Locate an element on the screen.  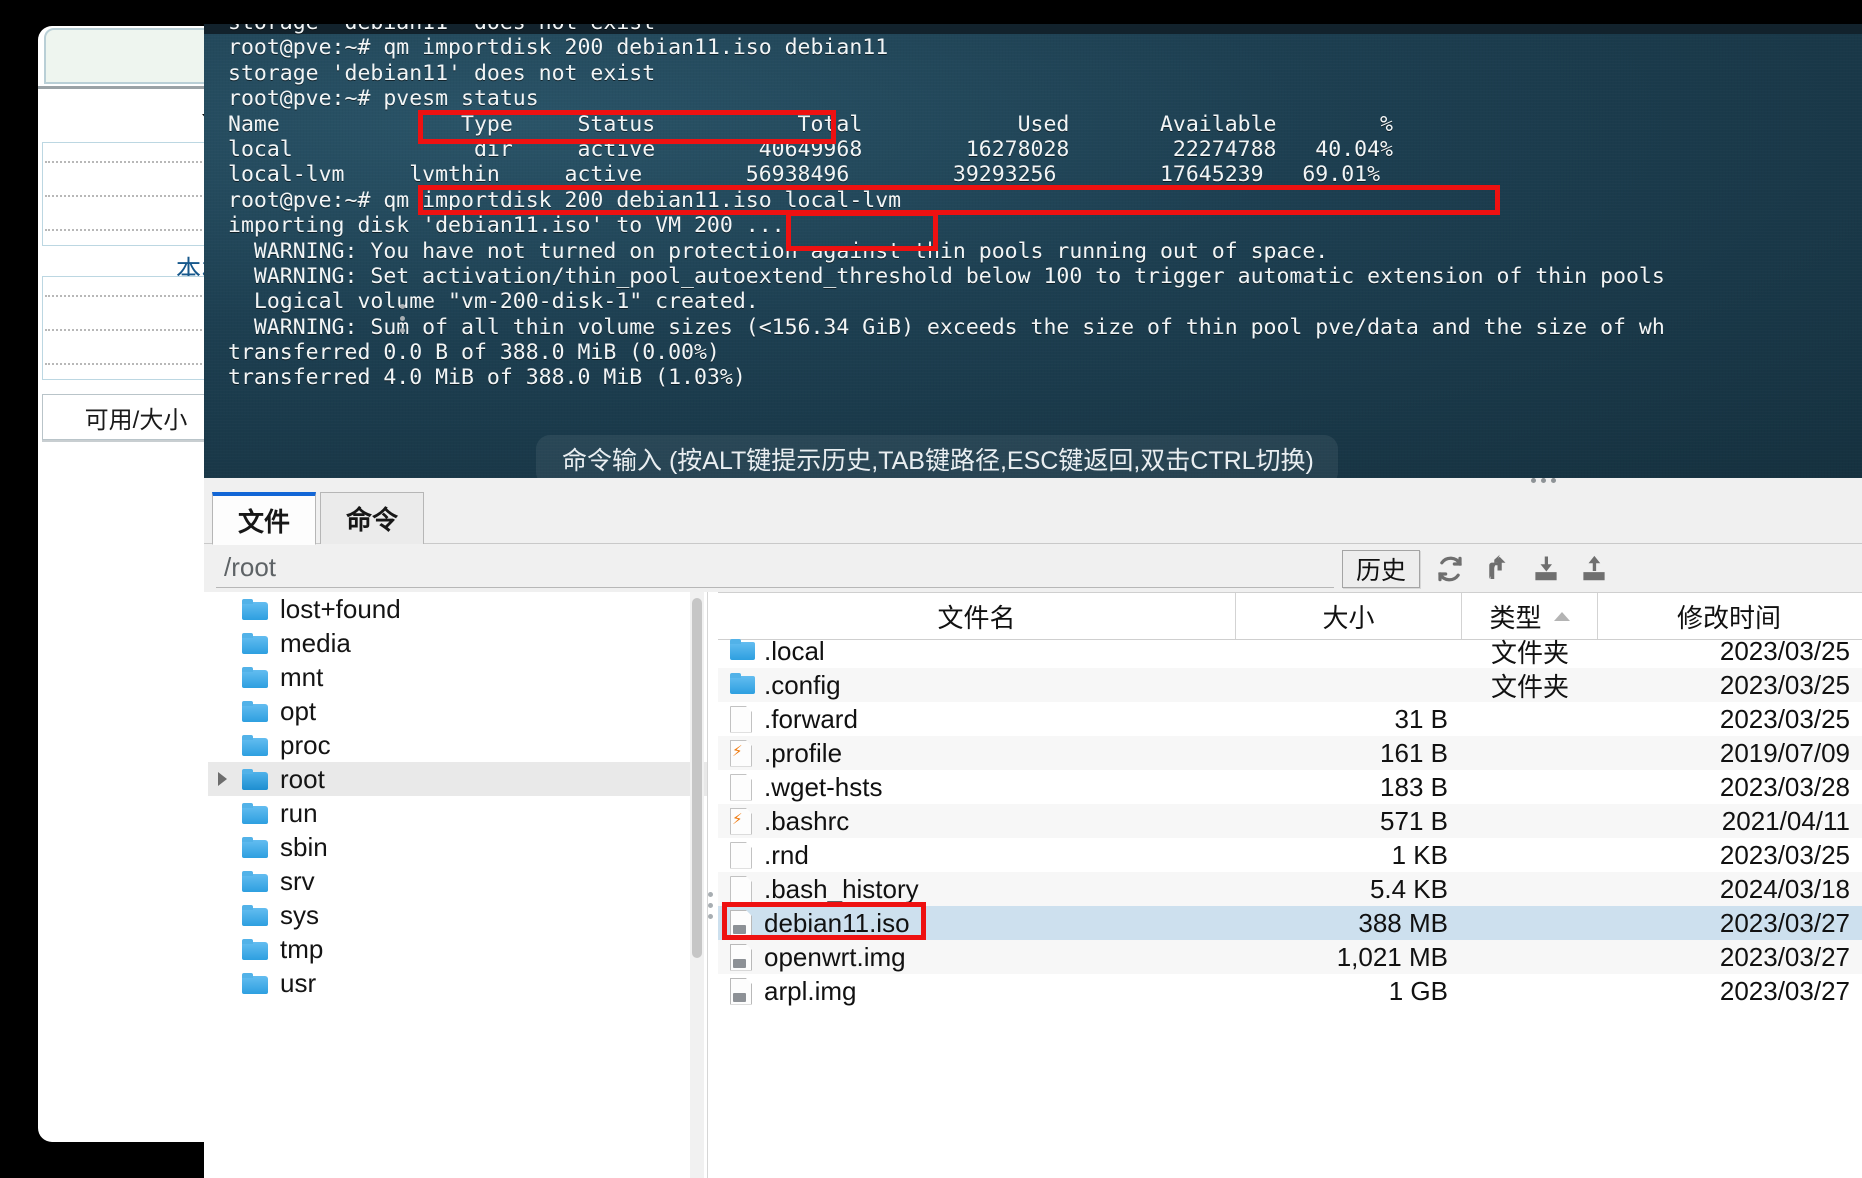
filename-label: .bash_history is located at coordinates (841, 888).